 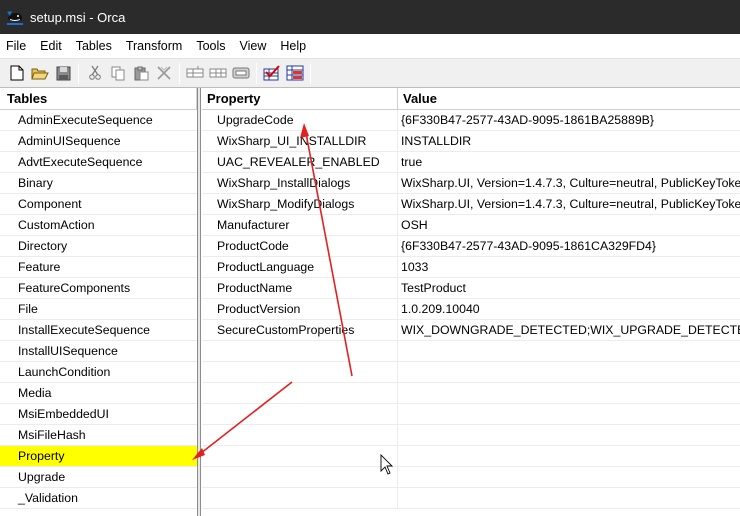 What do you see at coordinates (98, 141) in the screenshot?
I see `table-item: AdminUISequence` at bounding box center [98, 141].